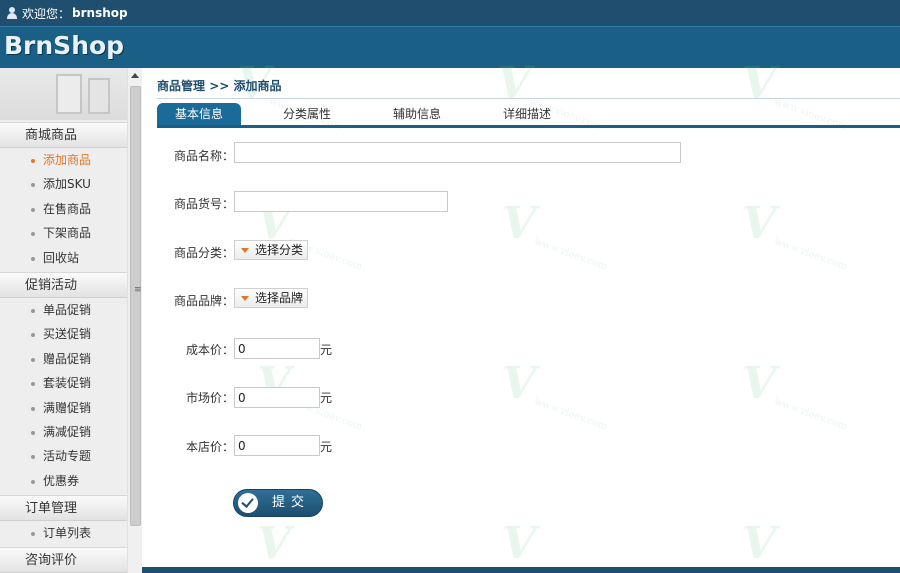 The height and width of the screenshot is (573, 900). I want to click on shop-price-unit: 元, so click(326, 447).